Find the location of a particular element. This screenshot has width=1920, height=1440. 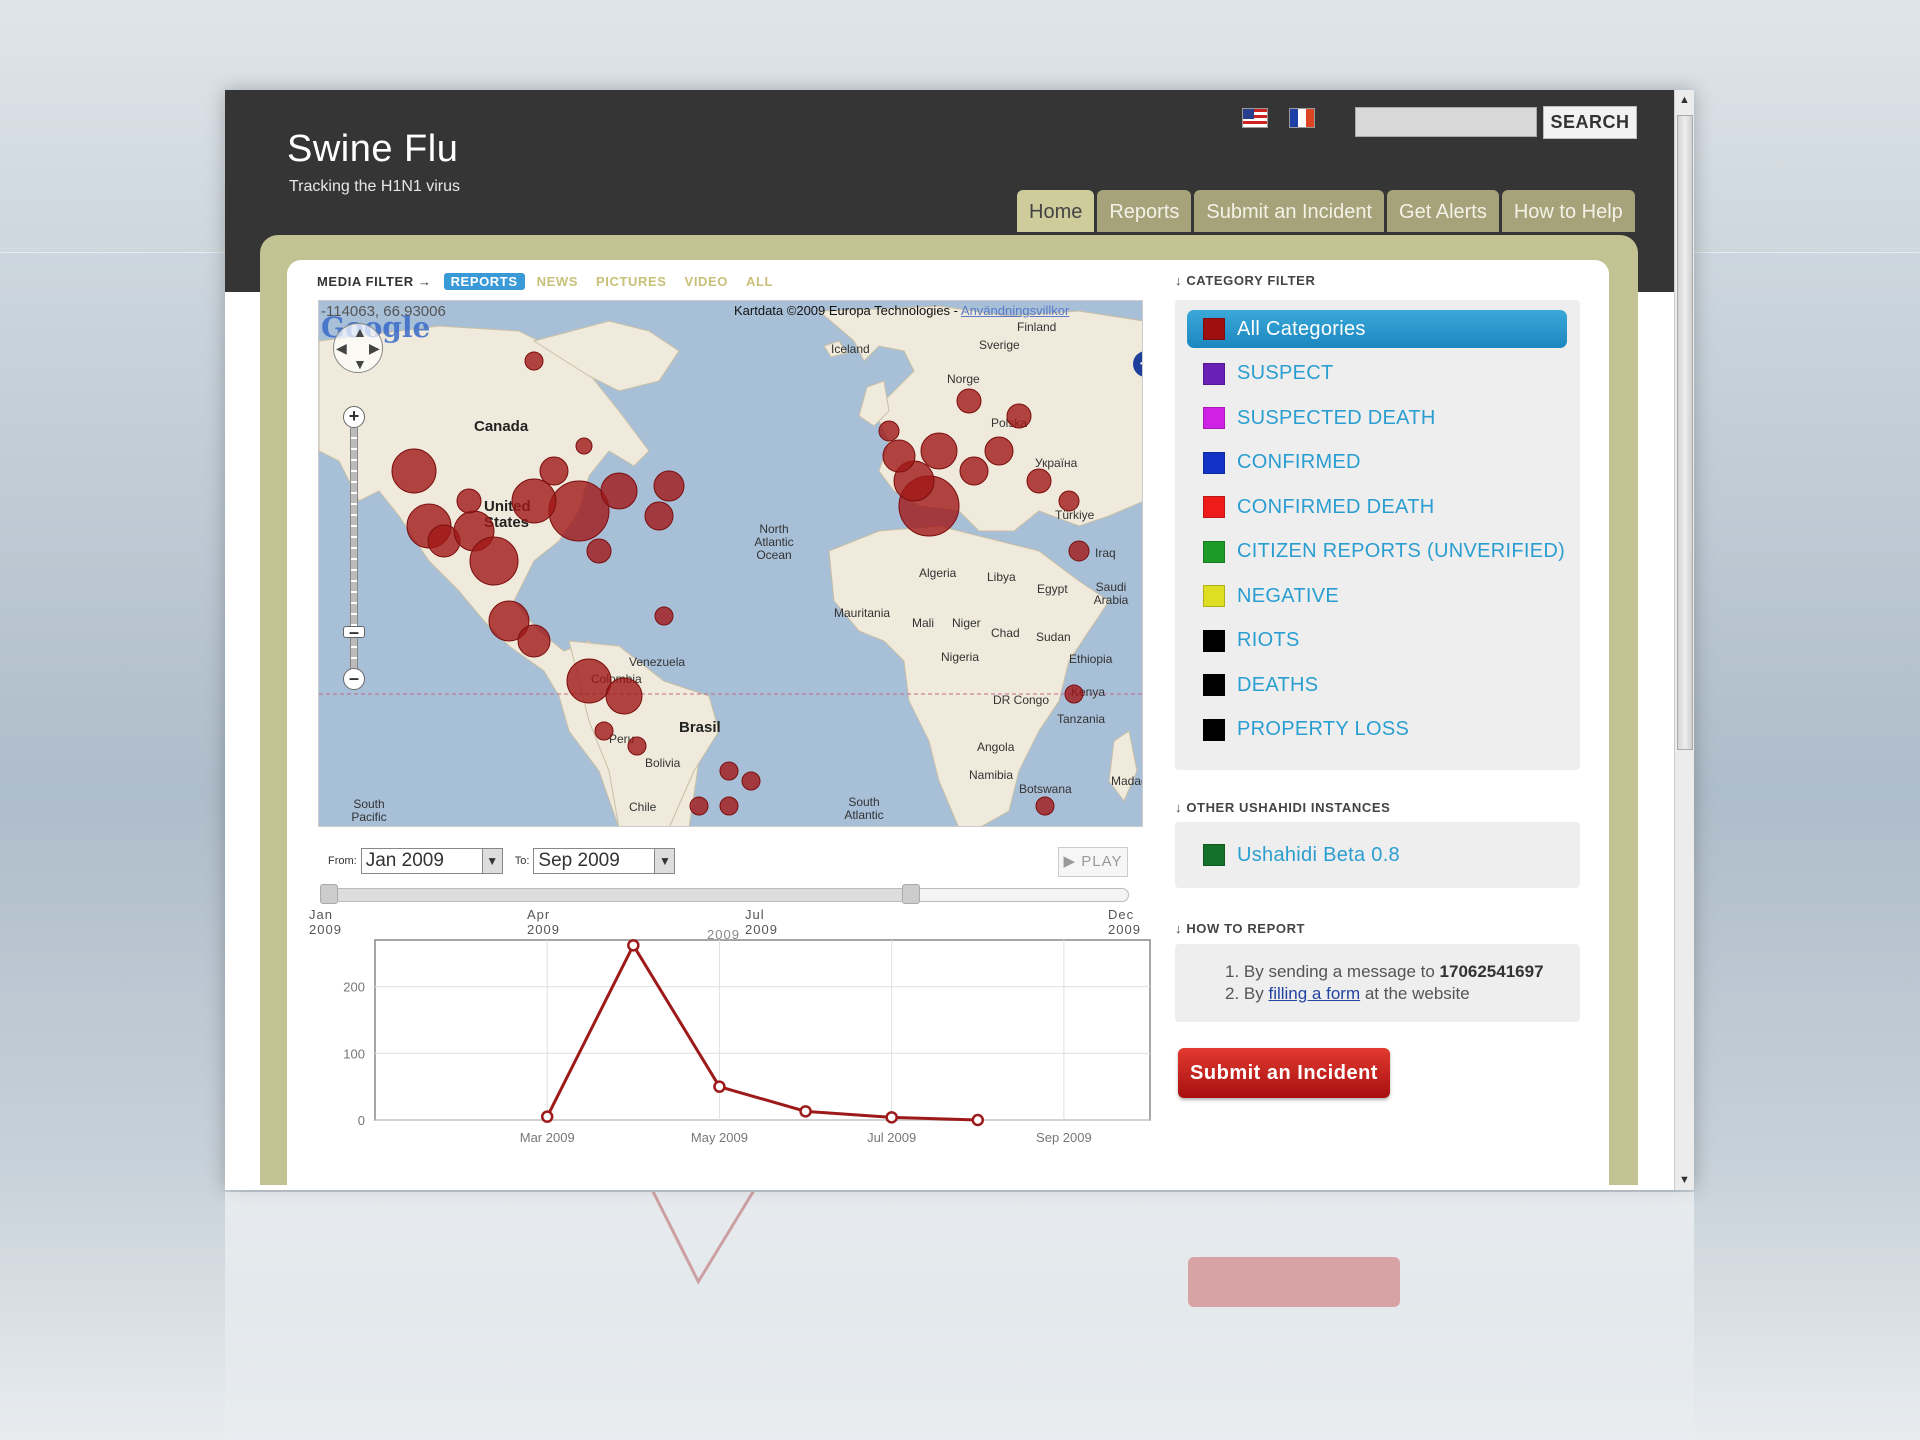

category-item: CONFIRMED DEATH is located at coordinates (1377, 507).